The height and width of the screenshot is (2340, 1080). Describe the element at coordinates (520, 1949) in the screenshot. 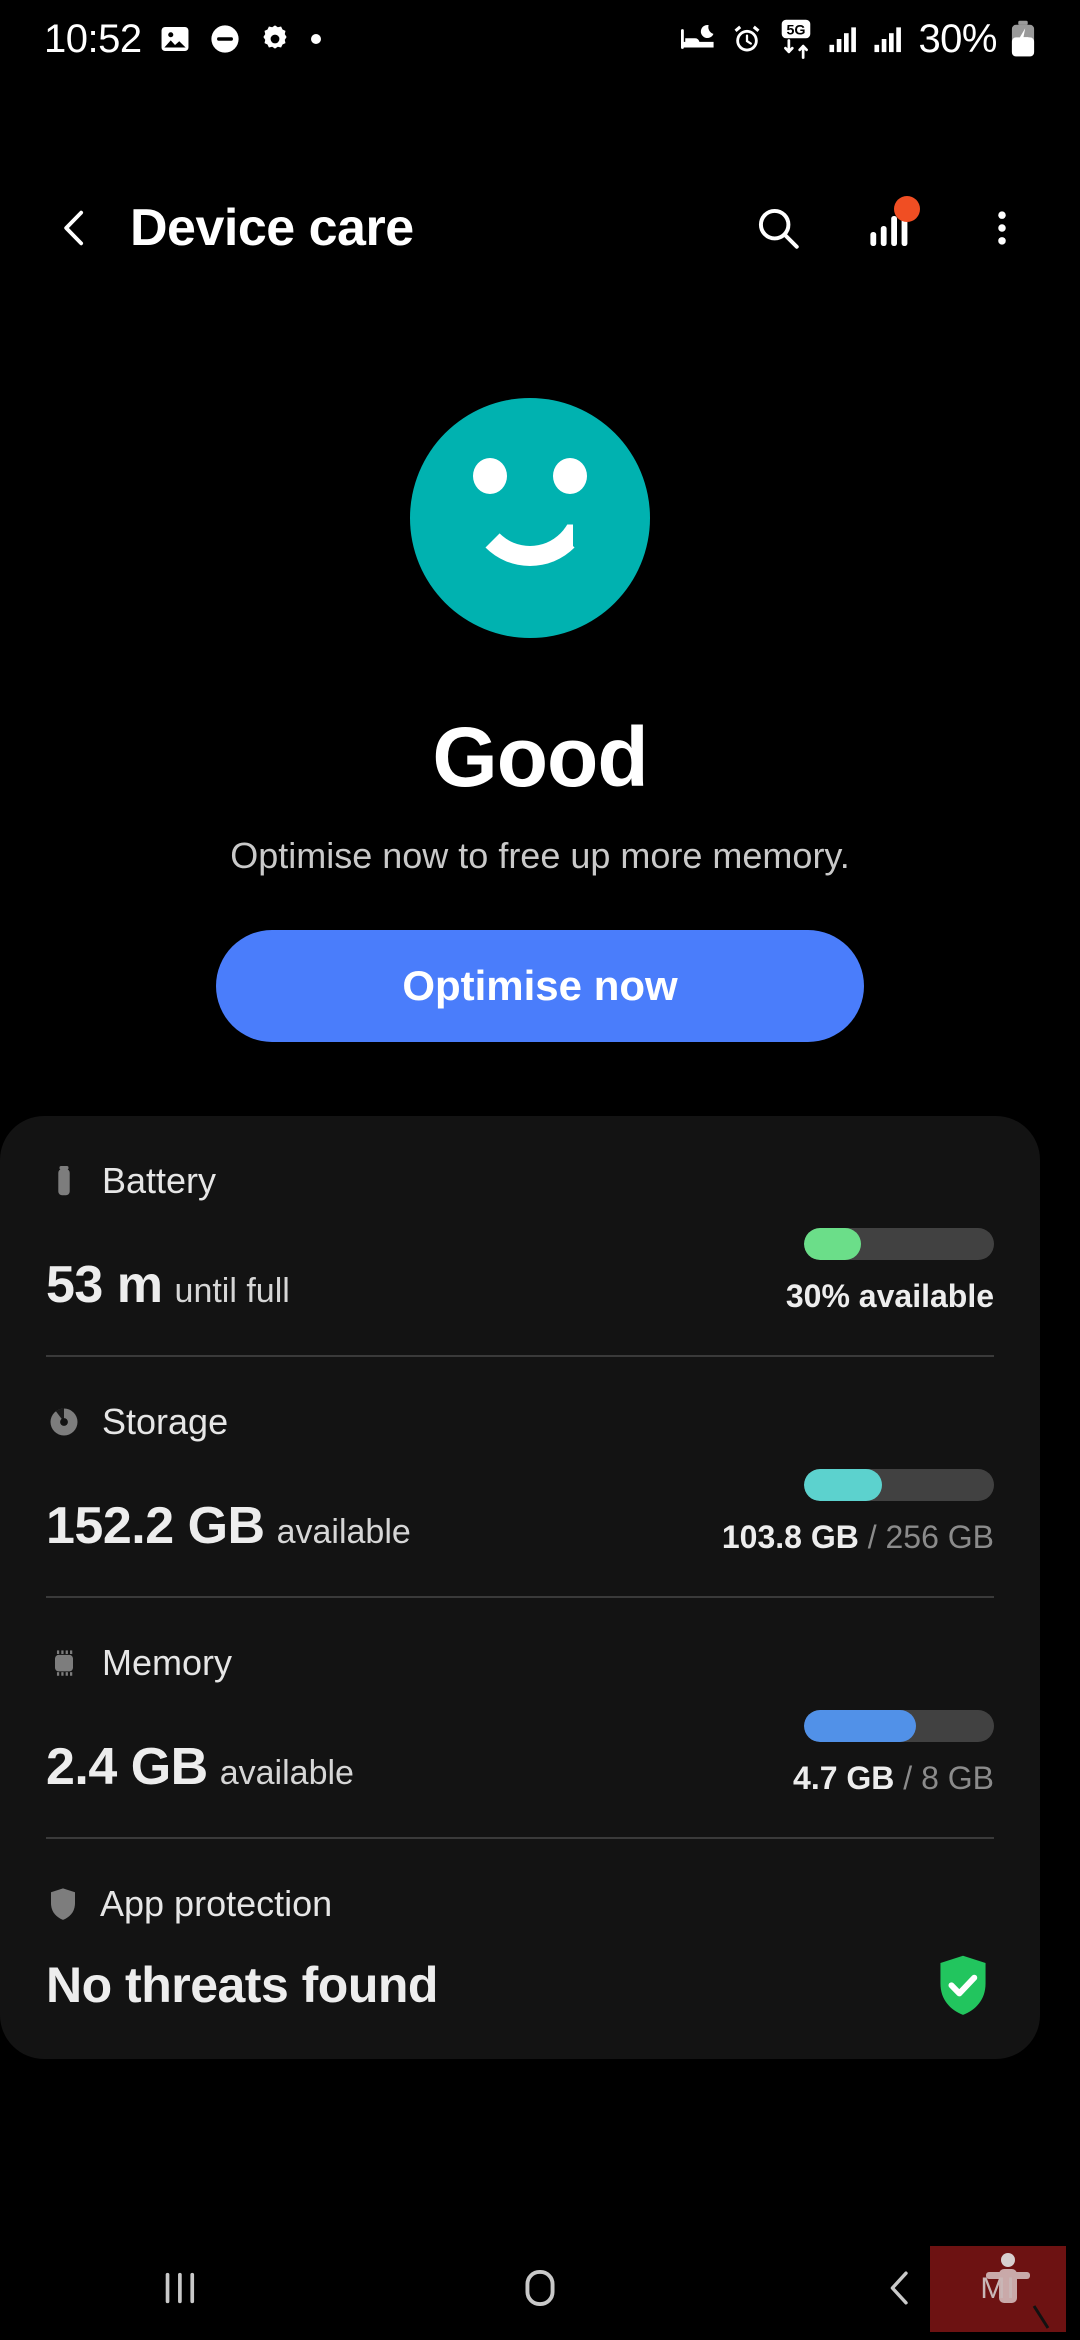

I see `section-app-protection: App protection No threats found` at that location.